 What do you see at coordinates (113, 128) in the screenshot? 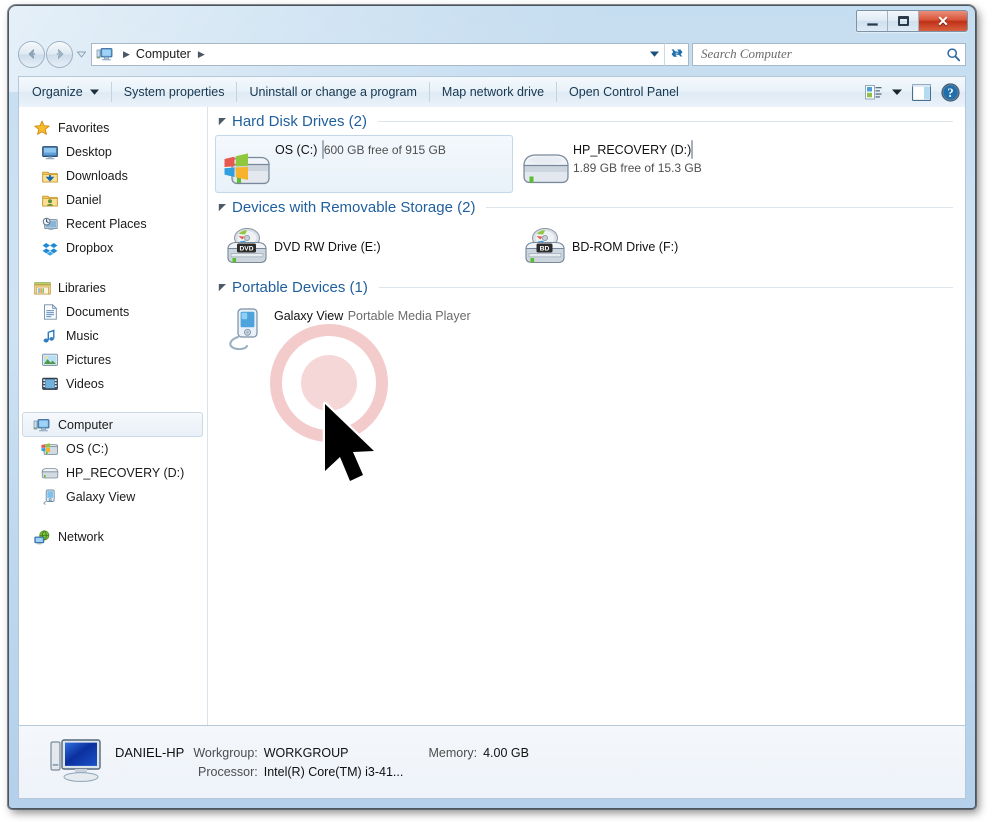
I see `sidebar-header-favorites: Favorites` at bounding box center [113, 128].